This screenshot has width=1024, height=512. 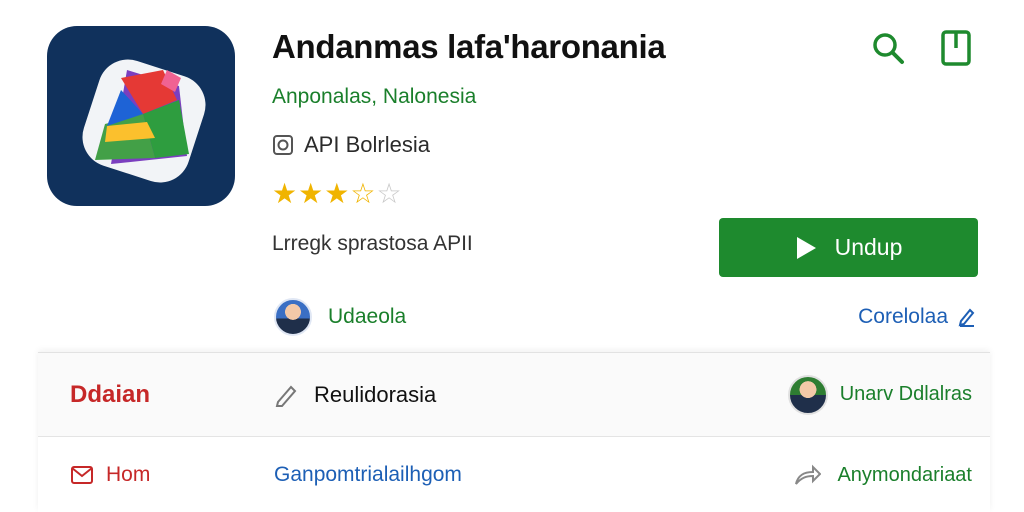 What do you see at coordinates (367, 317) in the screenshot?
I see `author-name: Udaeola` at bounding box center [367, 317].